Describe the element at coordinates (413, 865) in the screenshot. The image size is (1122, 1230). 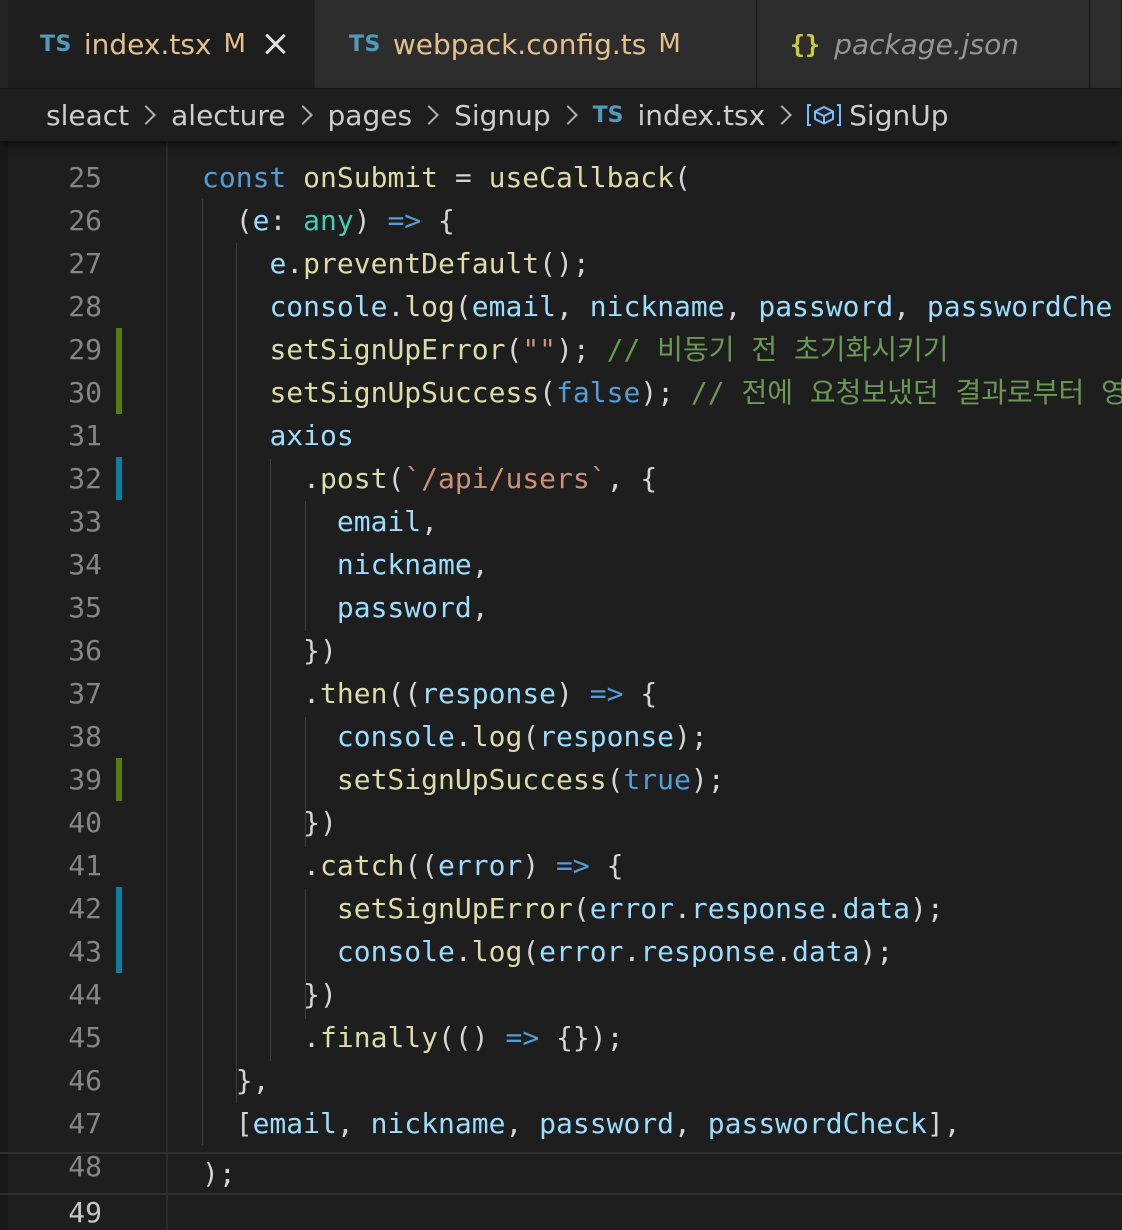
I see `code-text: .catch((error) => {` at that location.